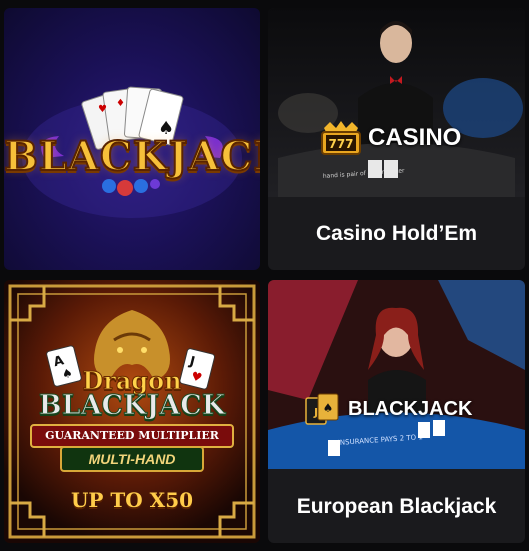  What do you see at coordinates (132, 406) in the screenshot?
I see `blackjack-title: BLACKJACK` at bounding box center [132, 406].